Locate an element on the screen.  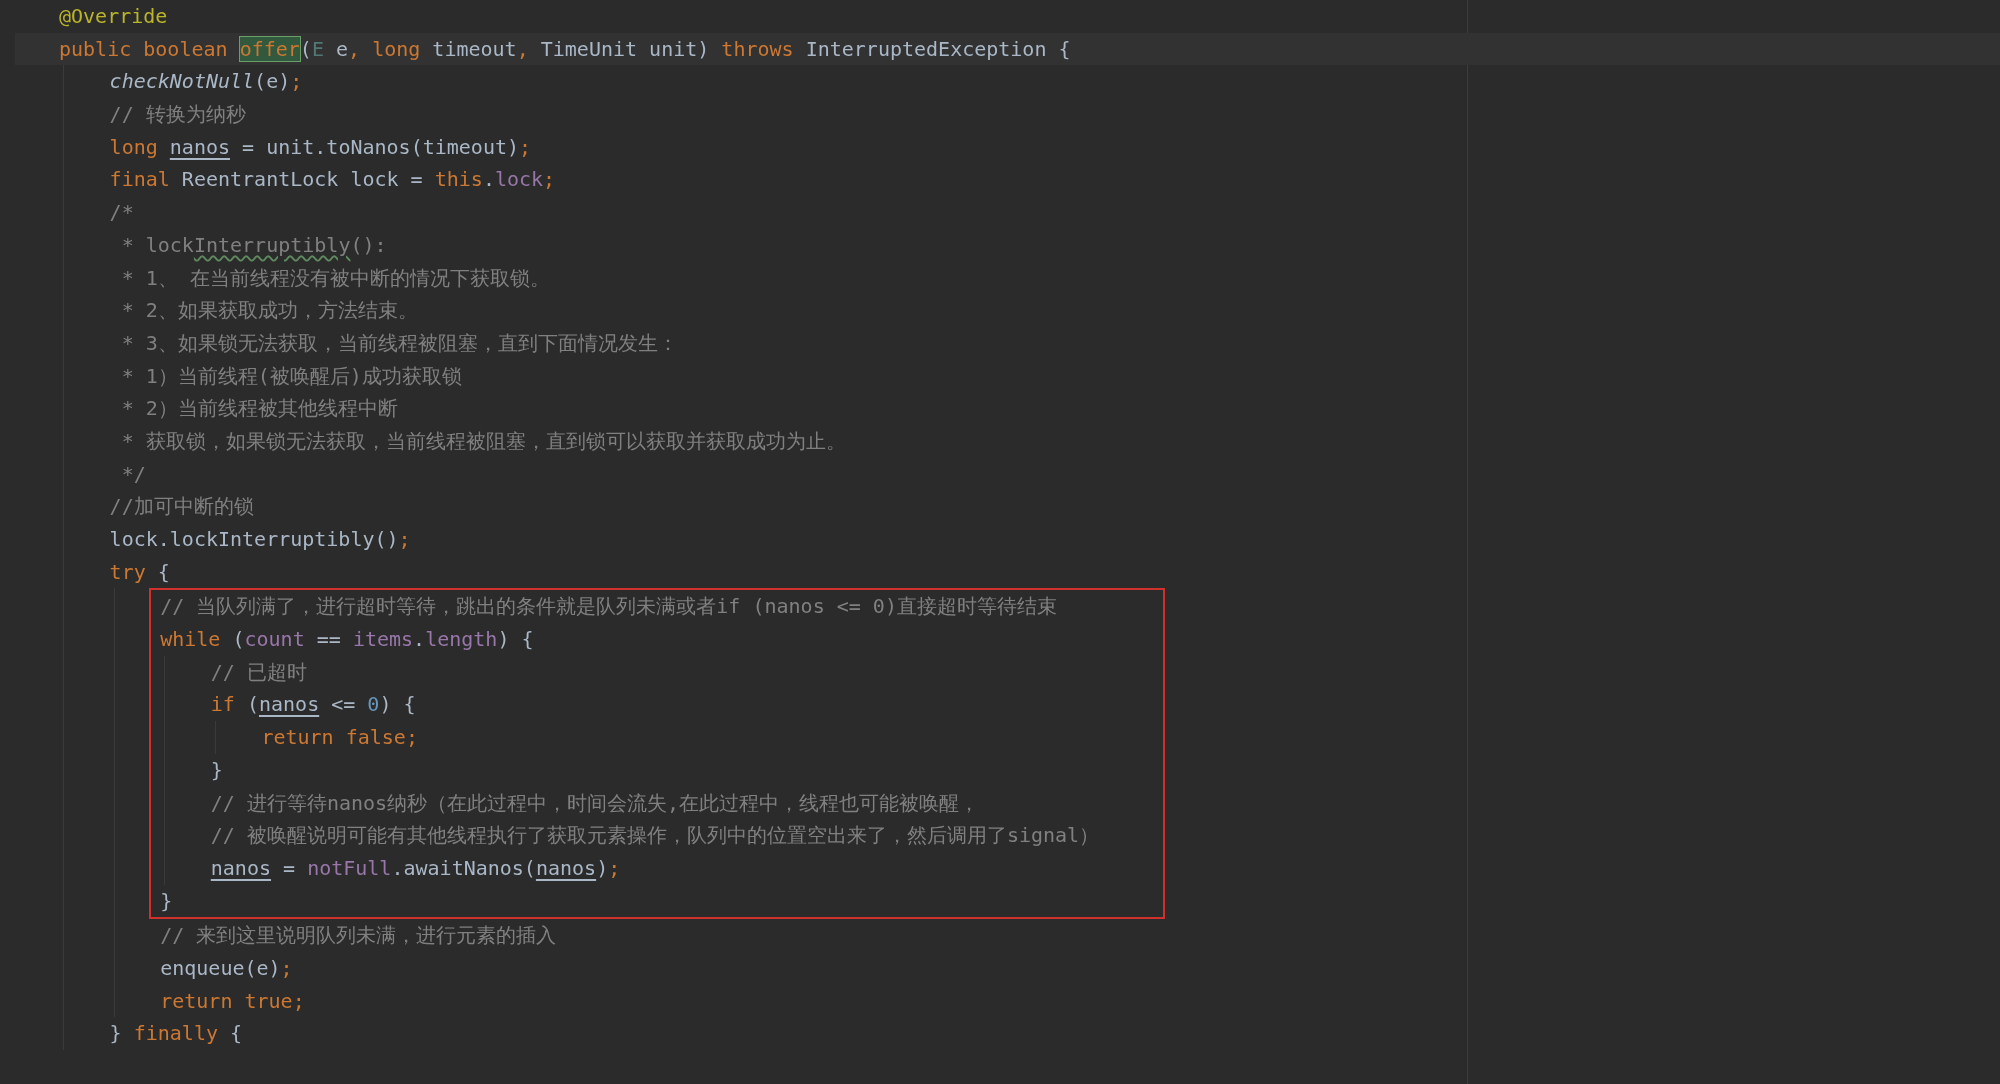
code-line: // 来到这里说明队列未满，进行元素的插入 is located at coordinates (359, 936).